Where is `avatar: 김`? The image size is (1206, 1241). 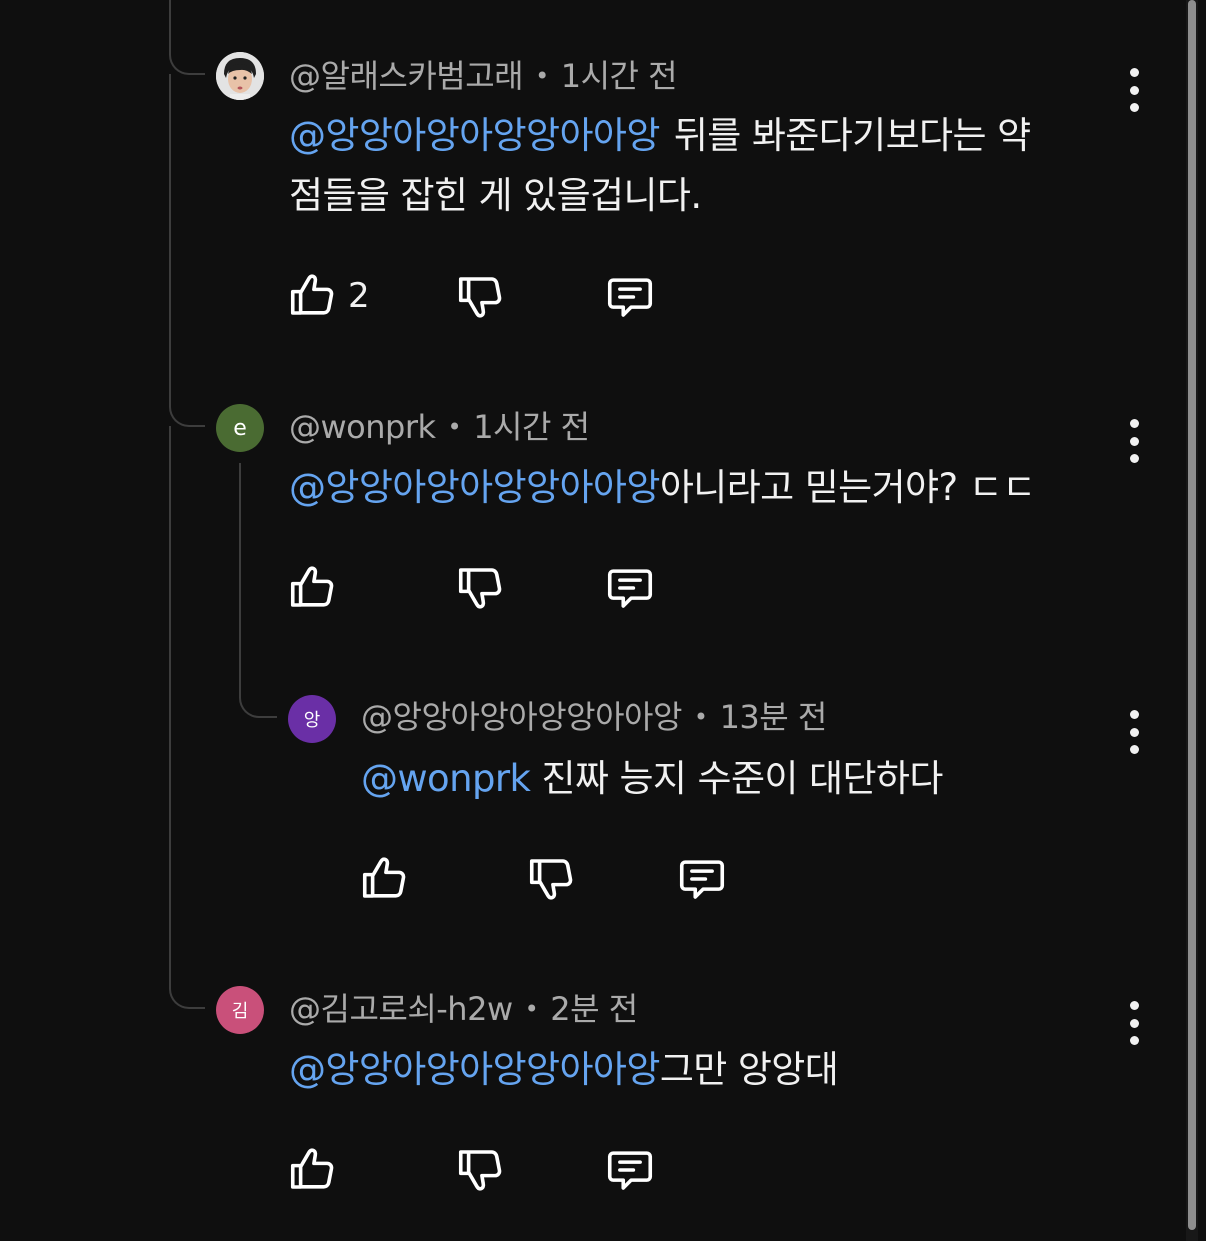
avatar: 김 is located at coordinates (240, 1010).